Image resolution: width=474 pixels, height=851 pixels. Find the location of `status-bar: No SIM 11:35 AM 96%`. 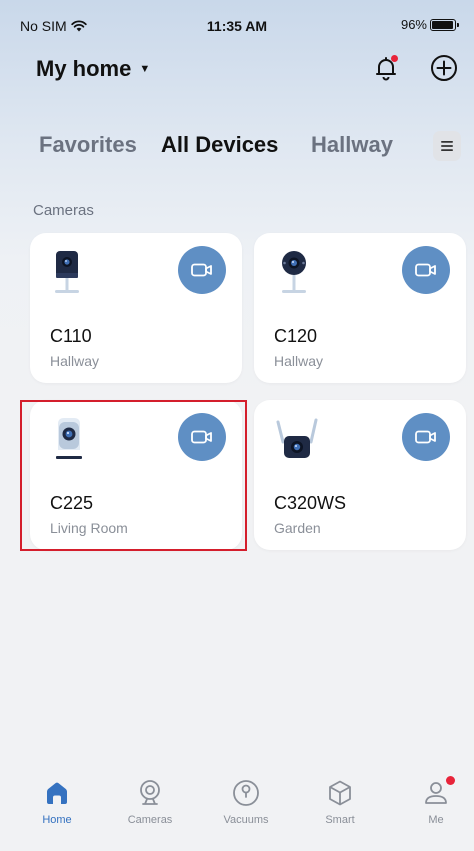

status-bar: No SIM 11:35 AM 96% is located at coordinates (237, 20).